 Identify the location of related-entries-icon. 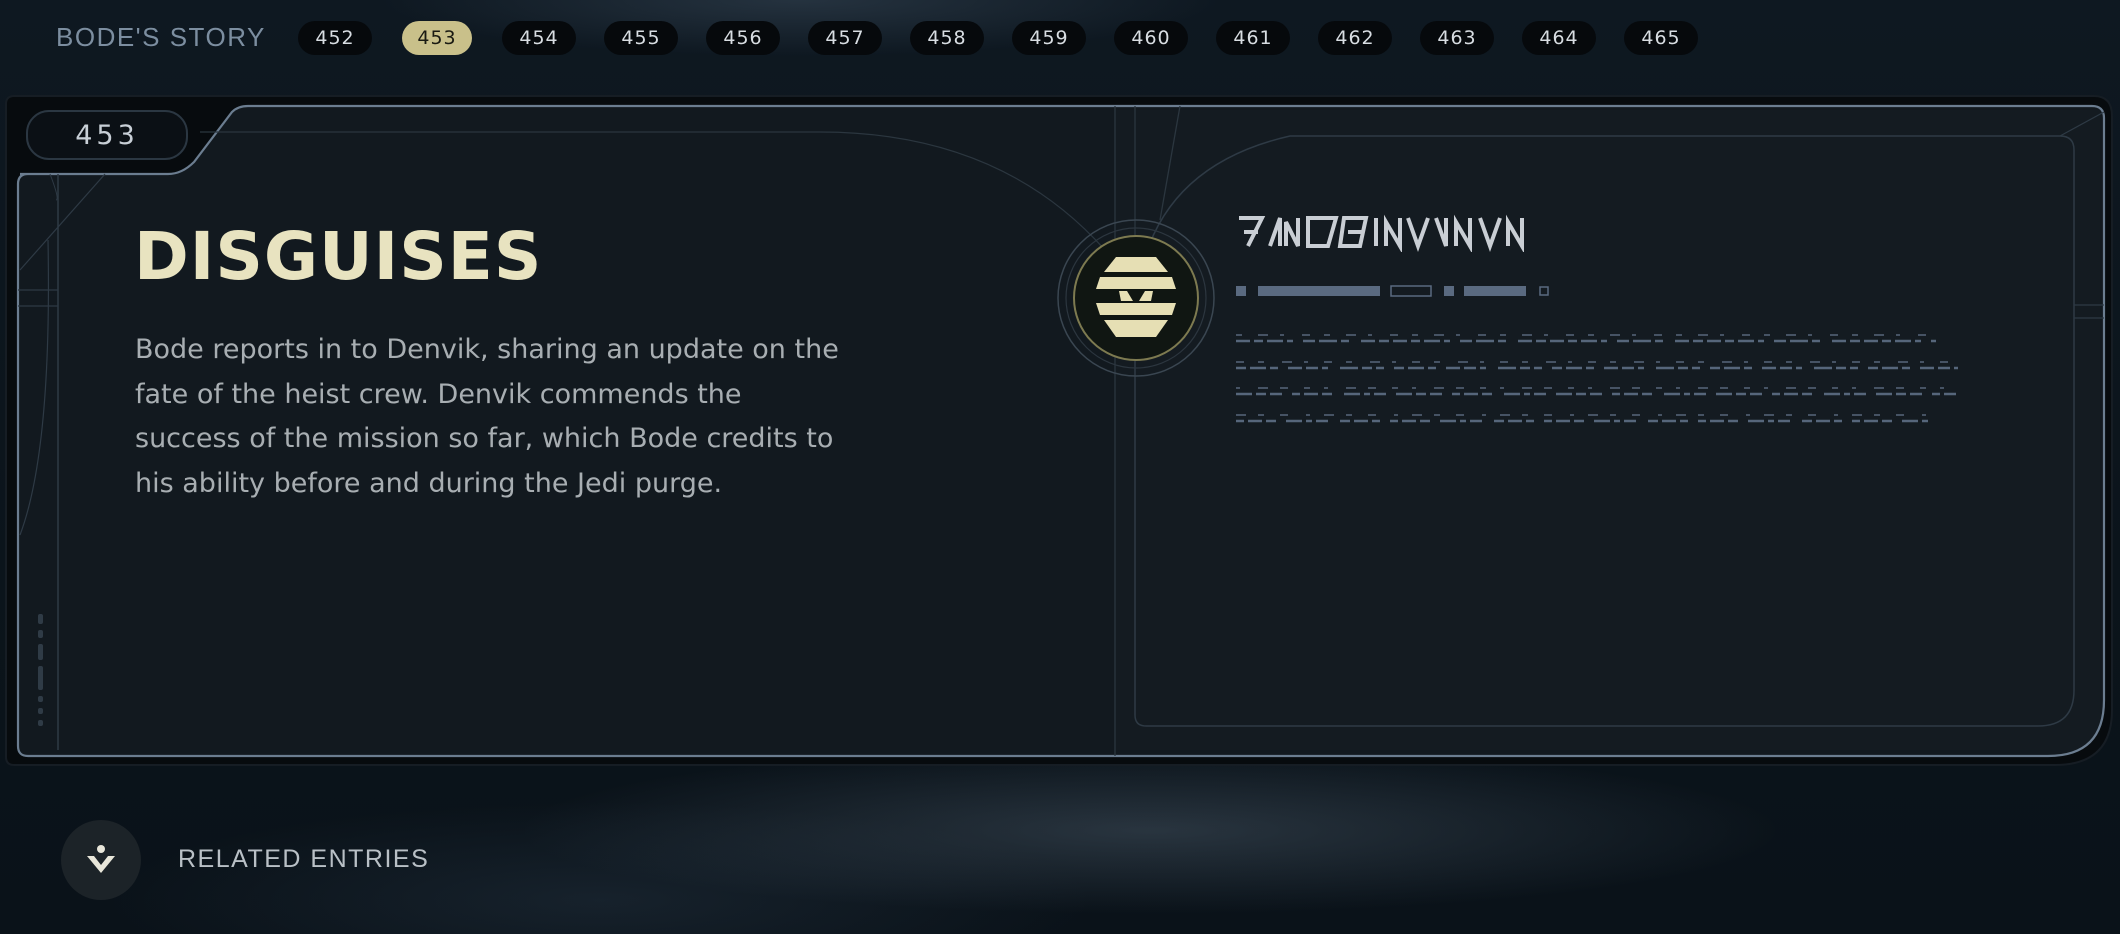
(101, 859).